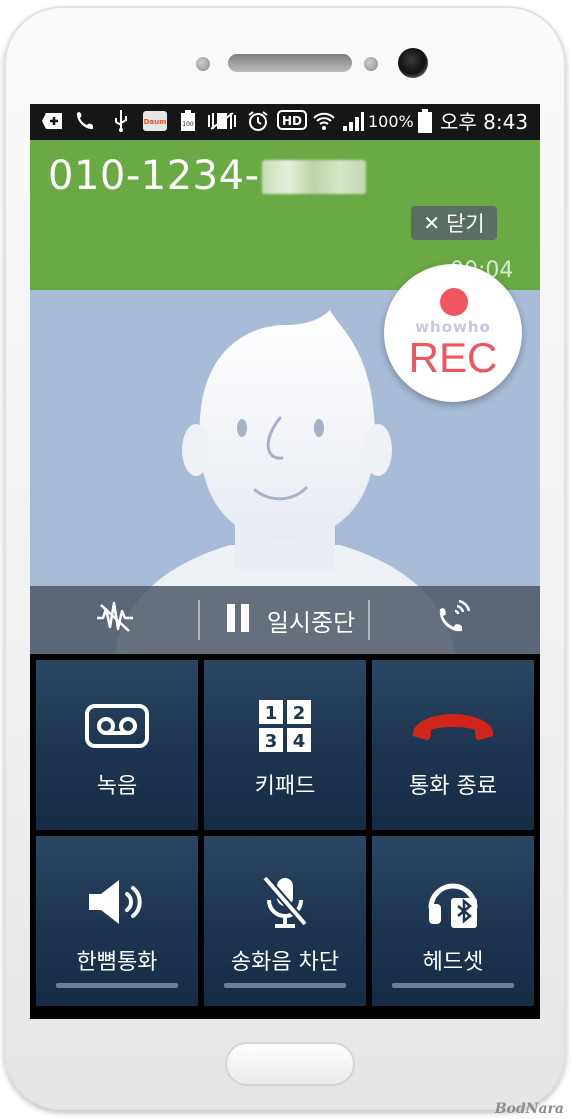  I want to click on status-bar: Daum 100 HD 100% 오후 8:43, so click(285, 122).